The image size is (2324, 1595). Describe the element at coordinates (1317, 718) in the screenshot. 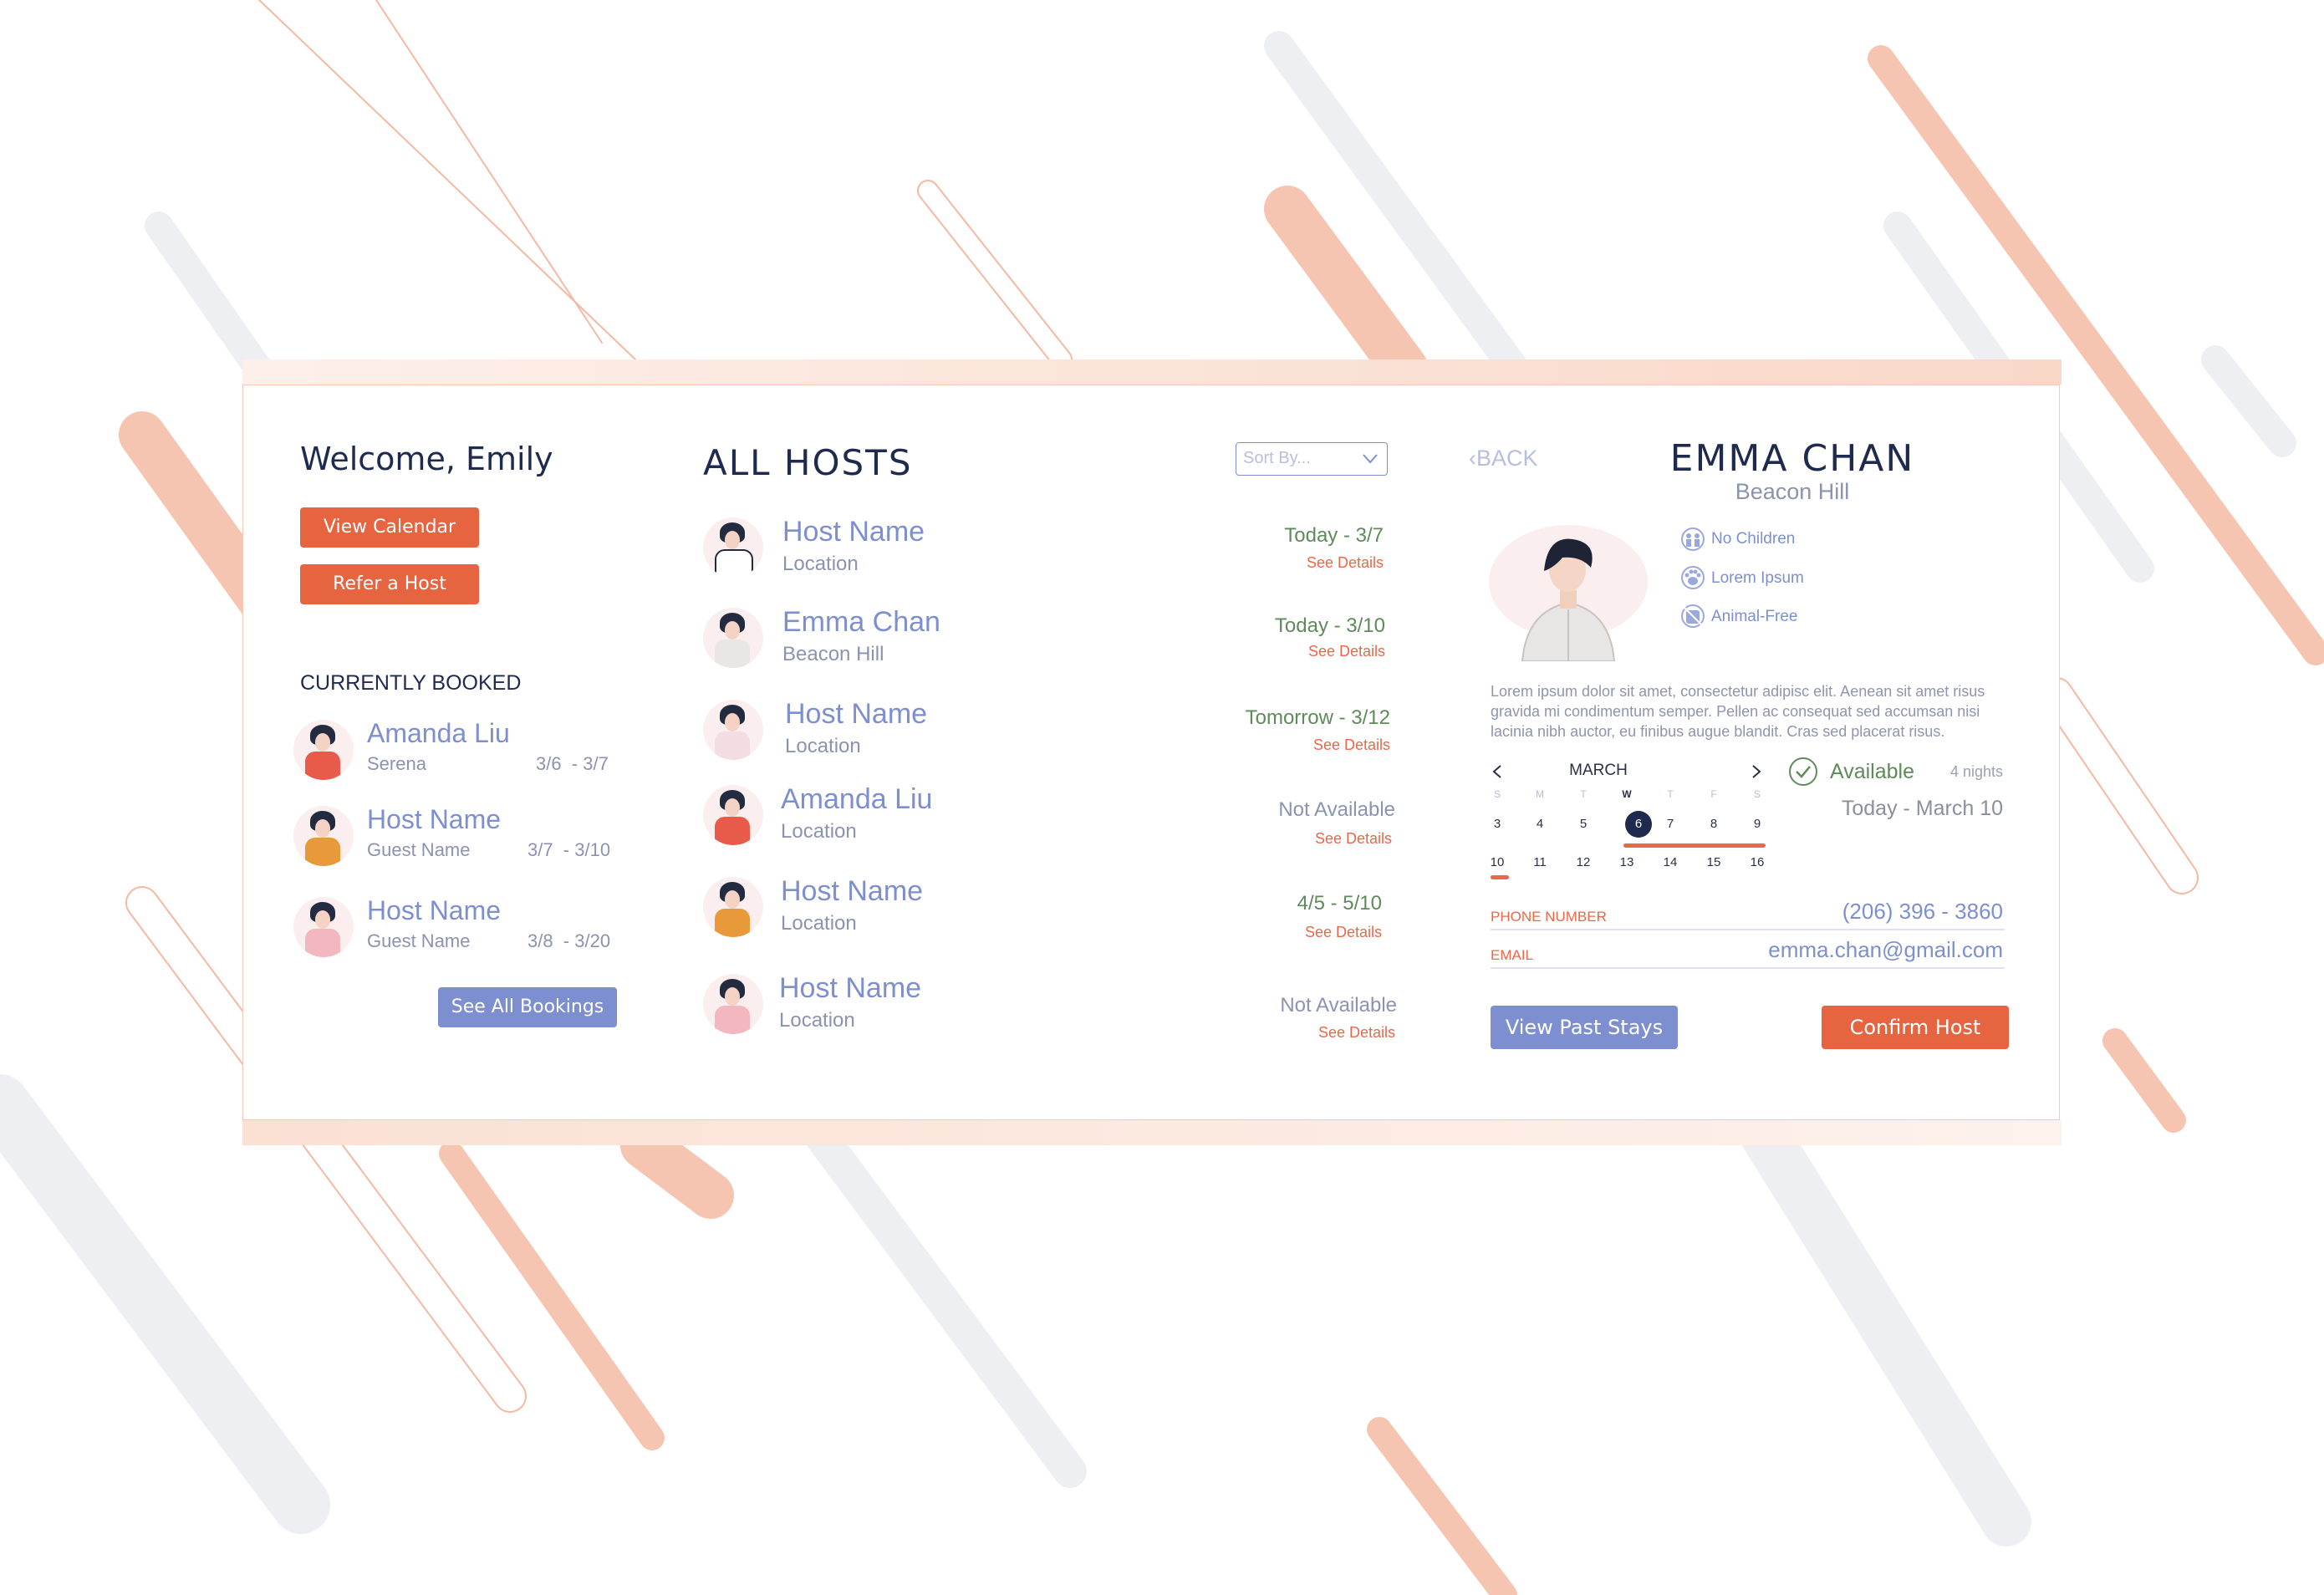

I see `host-availability: Tomorrow - 3/12` at that location.